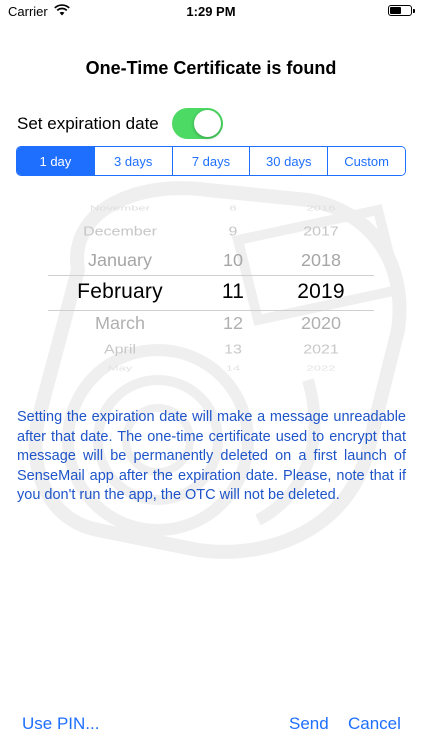 The width and height of the screenshot is (422, 750). I want to click on picker-year: 2020, so click(321, 323).